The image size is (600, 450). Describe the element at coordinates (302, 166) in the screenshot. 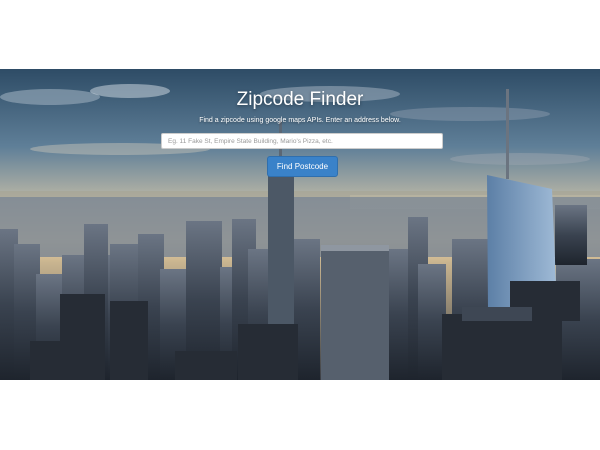

I see `find-postcode-button: Find Postcode` at that location.